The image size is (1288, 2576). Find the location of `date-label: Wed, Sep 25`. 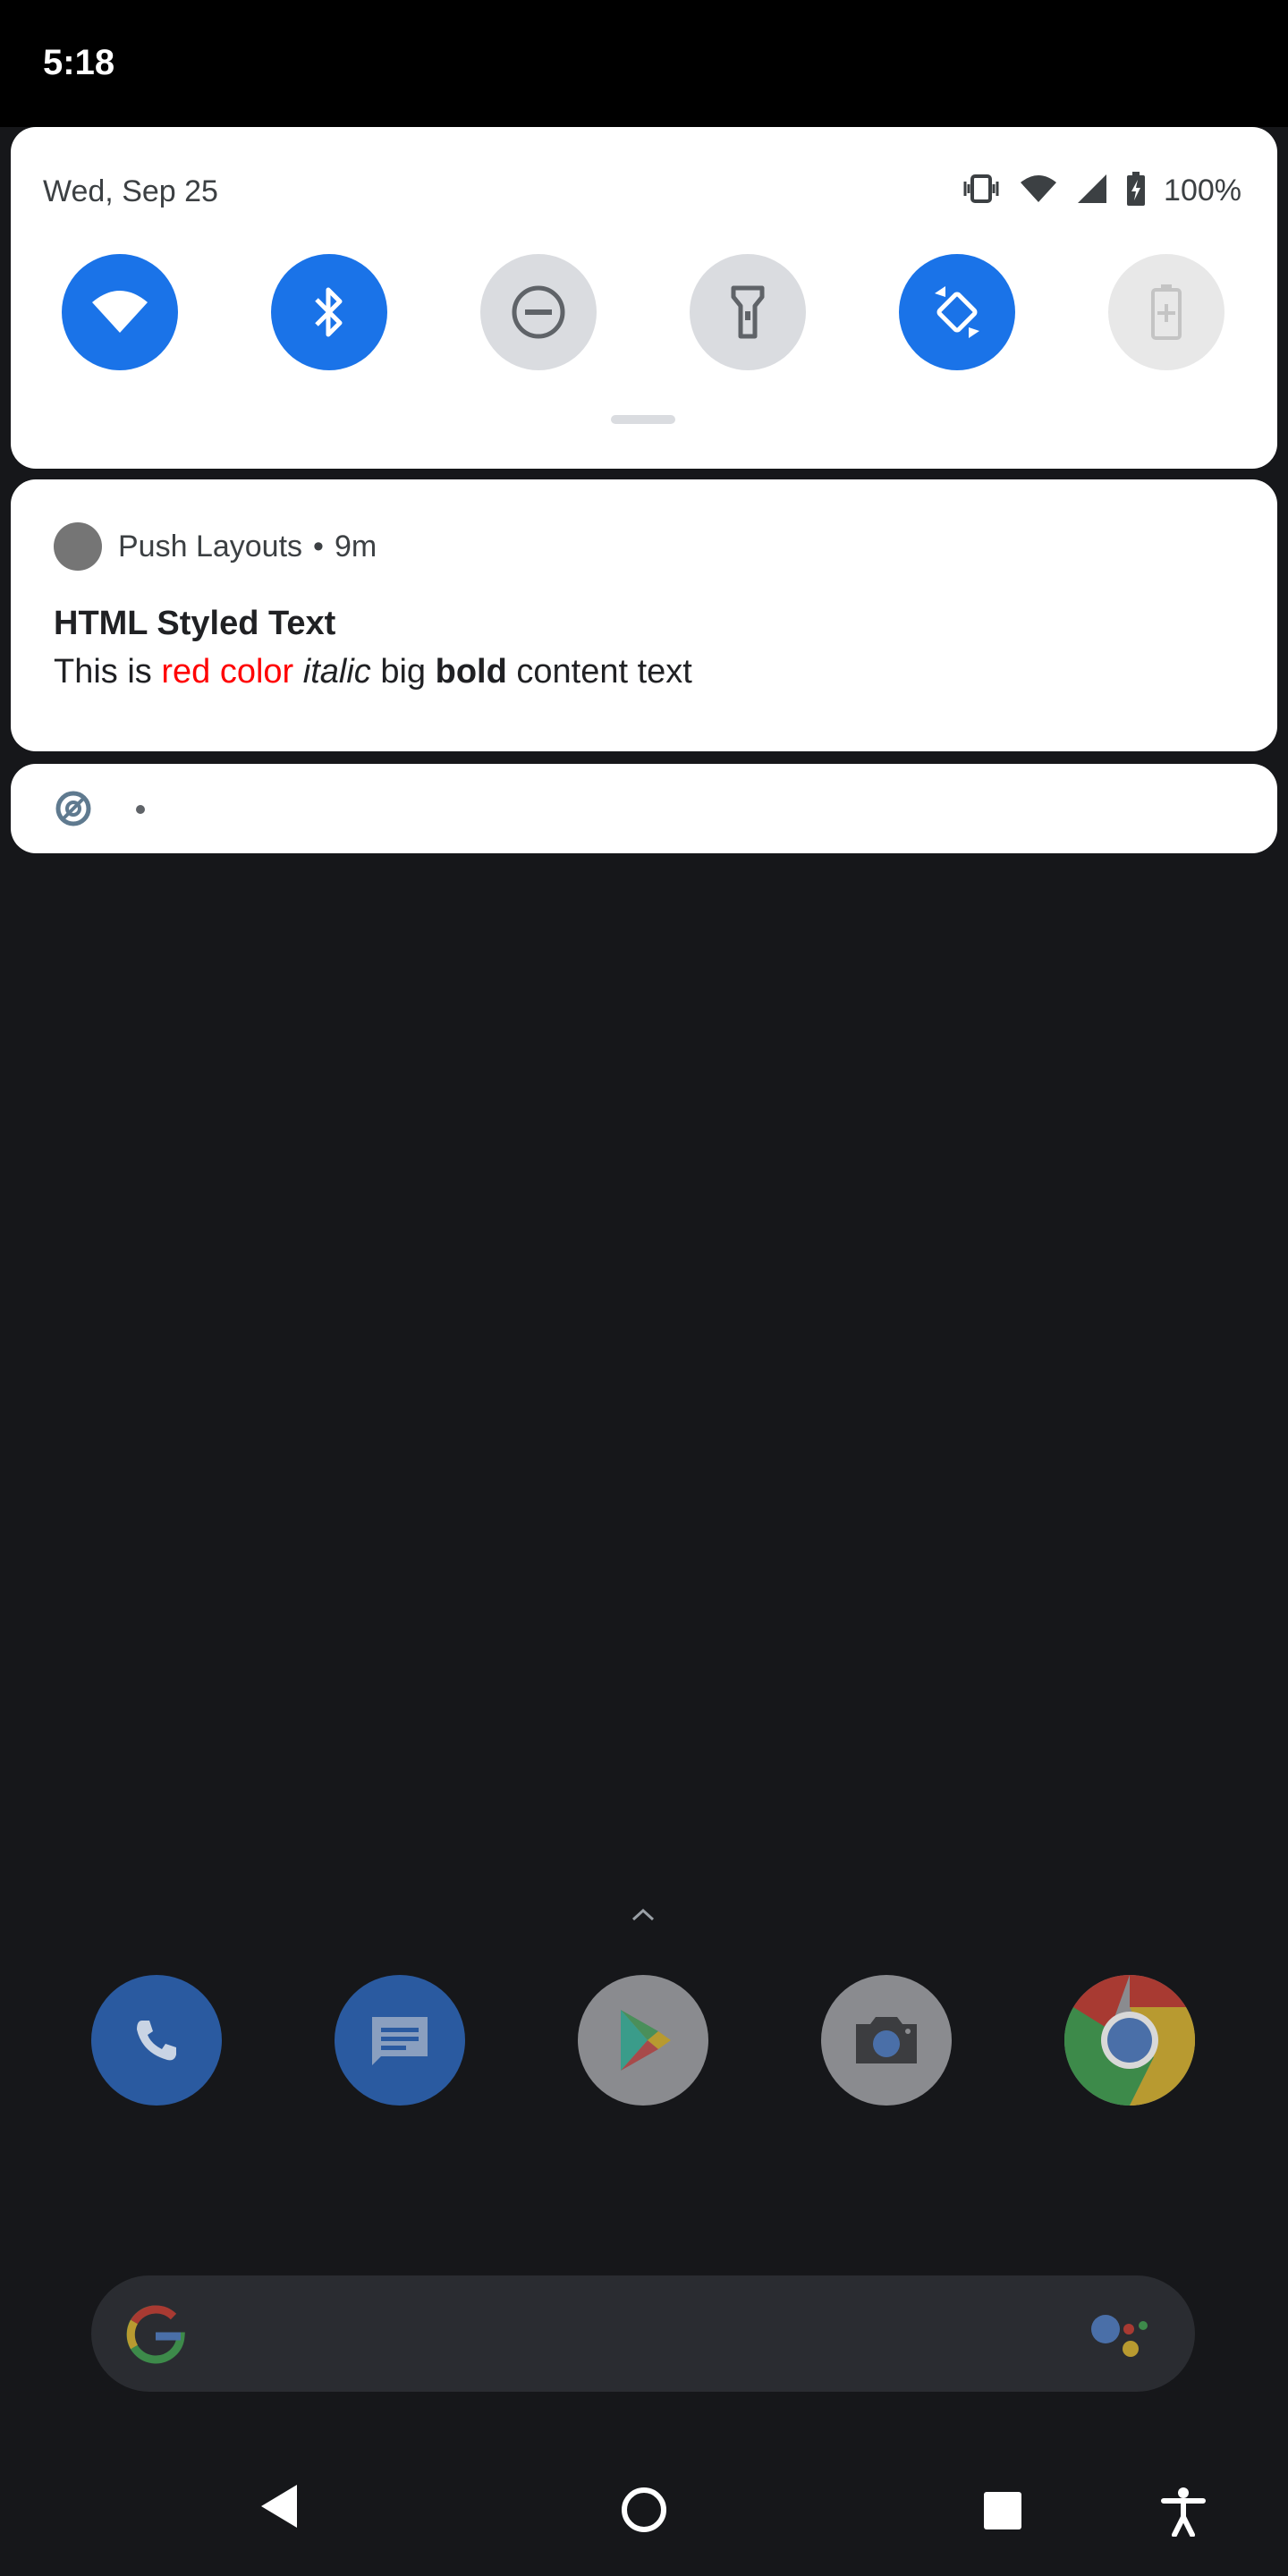

date-label: Wed, Sep 25 is located at coordinates (130, 191).